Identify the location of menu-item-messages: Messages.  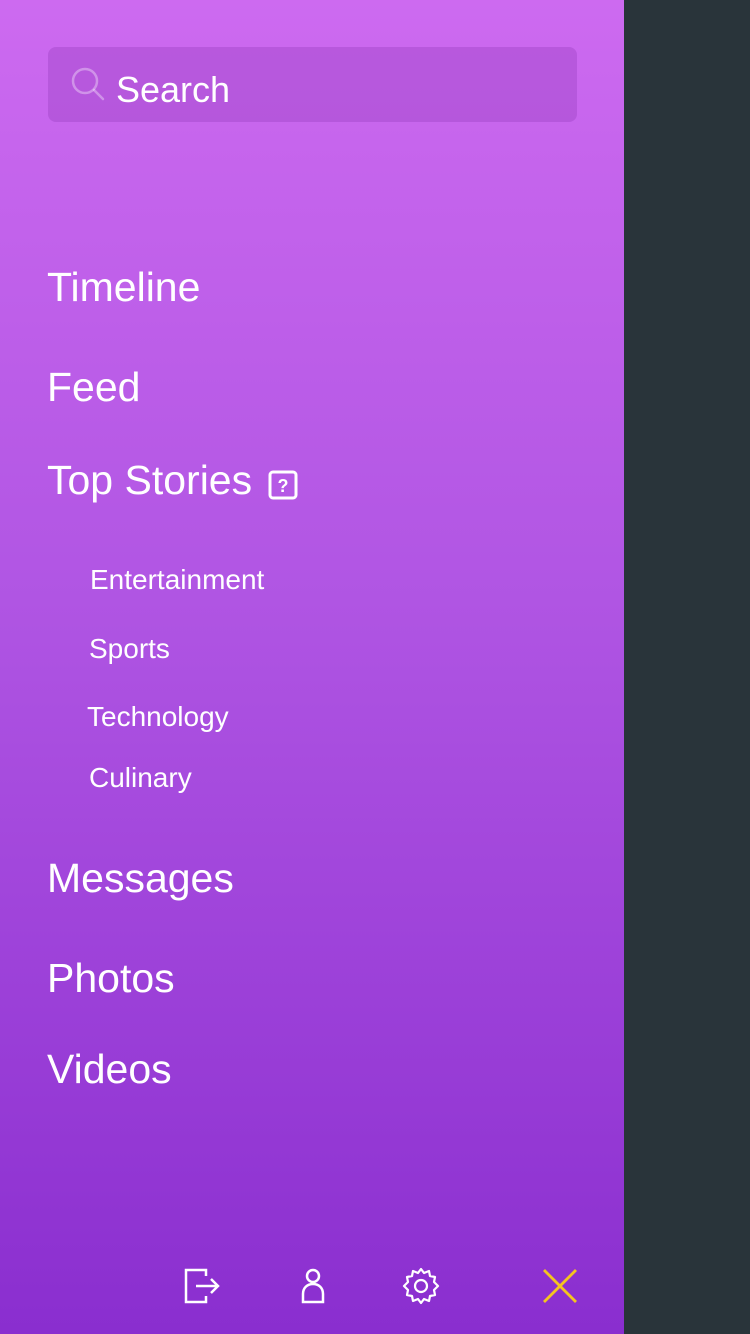
(140, 878).